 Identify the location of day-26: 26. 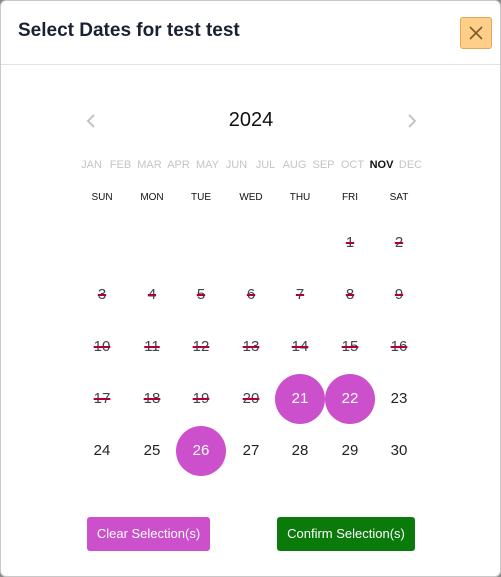
(201, 451).